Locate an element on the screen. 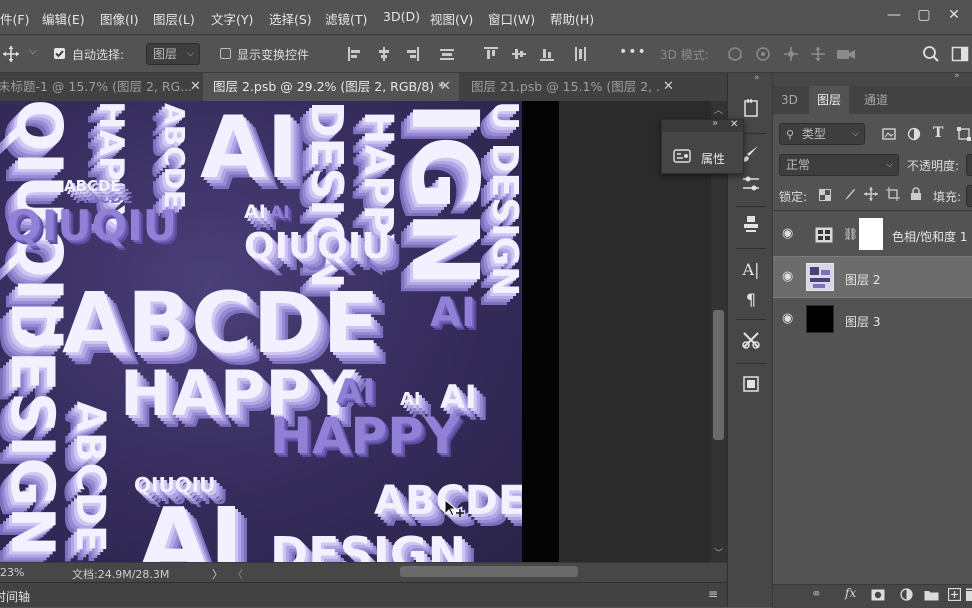 This screenshot has width=972, height=608. align-vcenter-icon is located at coordinates (519, 54).